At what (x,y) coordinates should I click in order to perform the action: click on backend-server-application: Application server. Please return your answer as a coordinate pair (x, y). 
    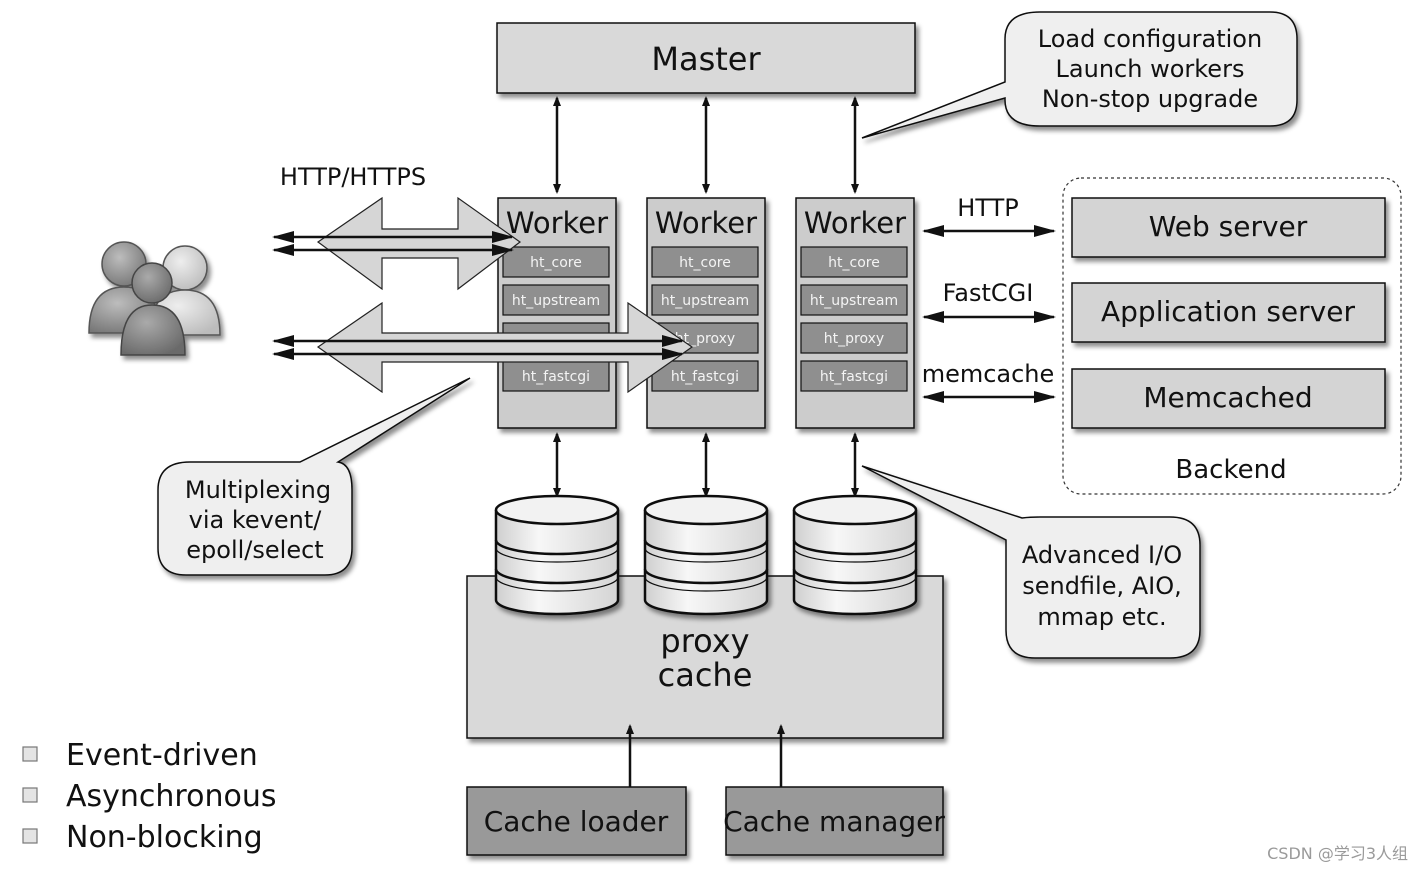
    Looking at the image, I should click on (1228, 312).